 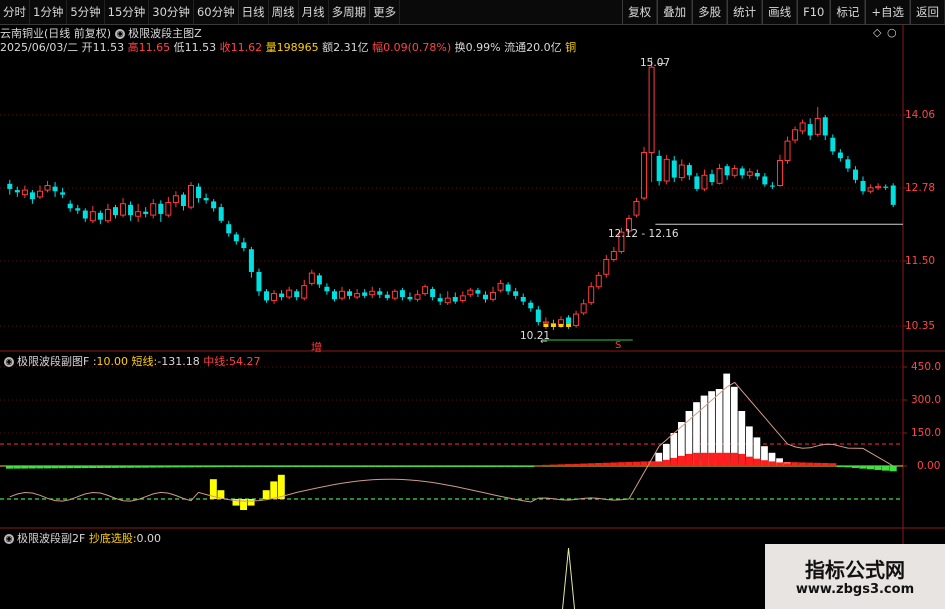 What do you see at coordinates (244, 361) in the screenshot?
I see `mid-line-value: 54.27` at bounding box center [244, 361].